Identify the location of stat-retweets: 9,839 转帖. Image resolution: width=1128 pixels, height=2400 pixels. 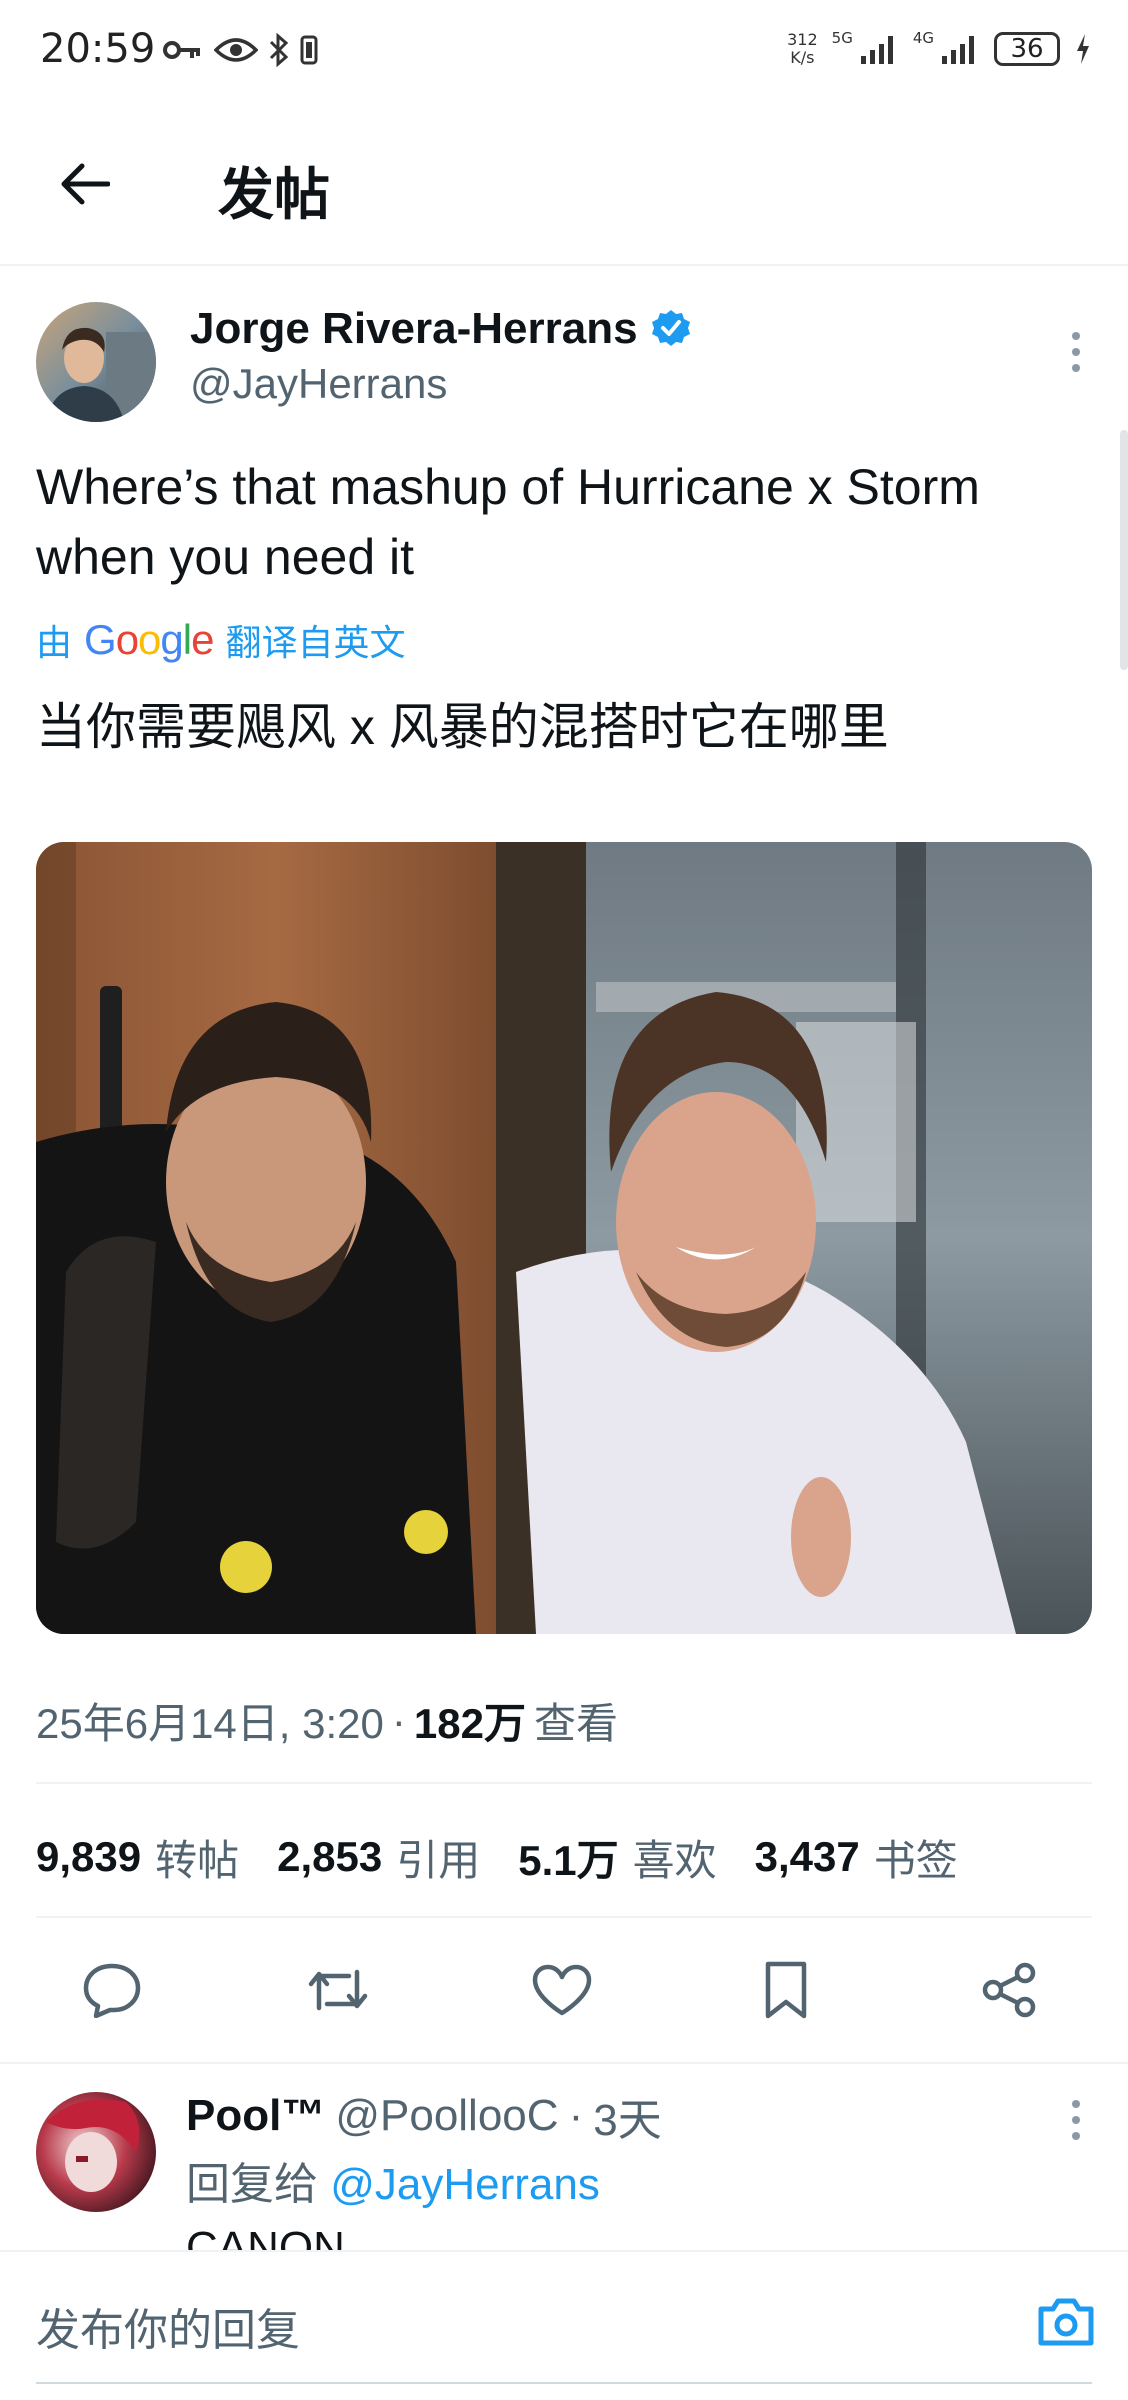
(137, 1857).